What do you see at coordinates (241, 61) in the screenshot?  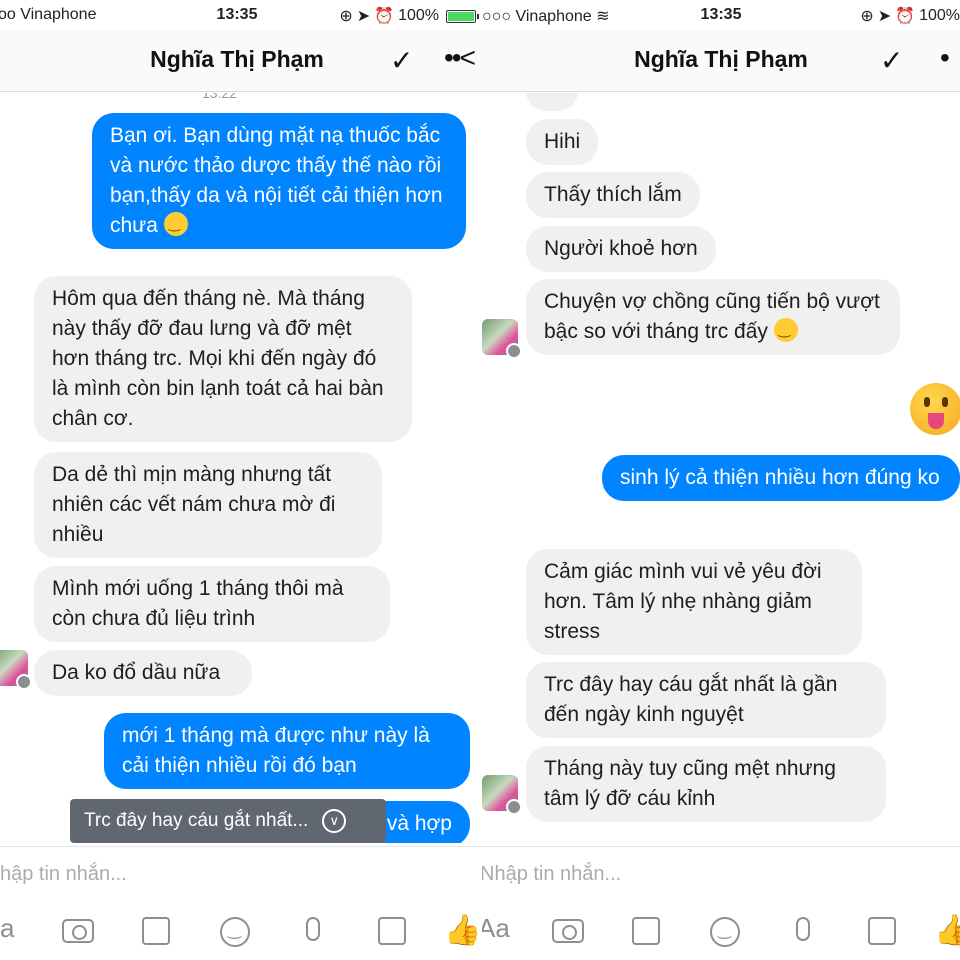 I see `conversation-header: Nghĩa Thị Phạm ✓ ••<` at bounding box center [241, 61].